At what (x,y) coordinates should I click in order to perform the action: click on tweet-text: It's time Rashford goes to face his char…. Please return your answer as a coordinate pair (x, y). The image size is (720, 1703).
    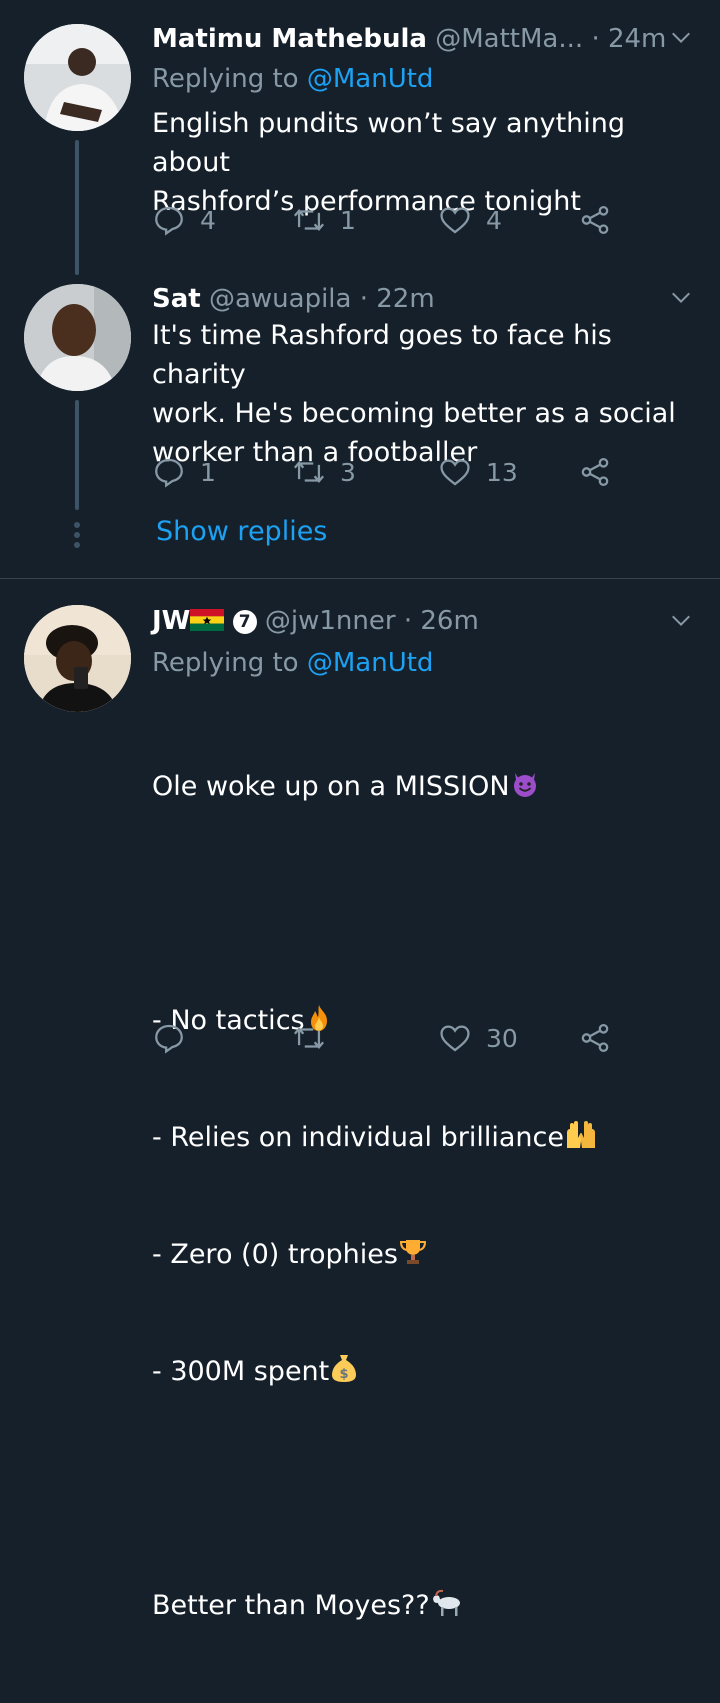
    Looking at the image, I should click on (414, 394).